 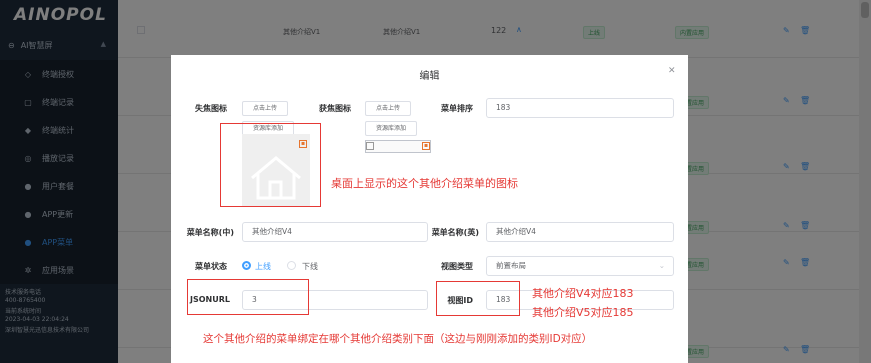 What do you see at coordinates (478, 298) in the screenshot?
I see `annotation-box-view-id` at bounding box center [478, 298].